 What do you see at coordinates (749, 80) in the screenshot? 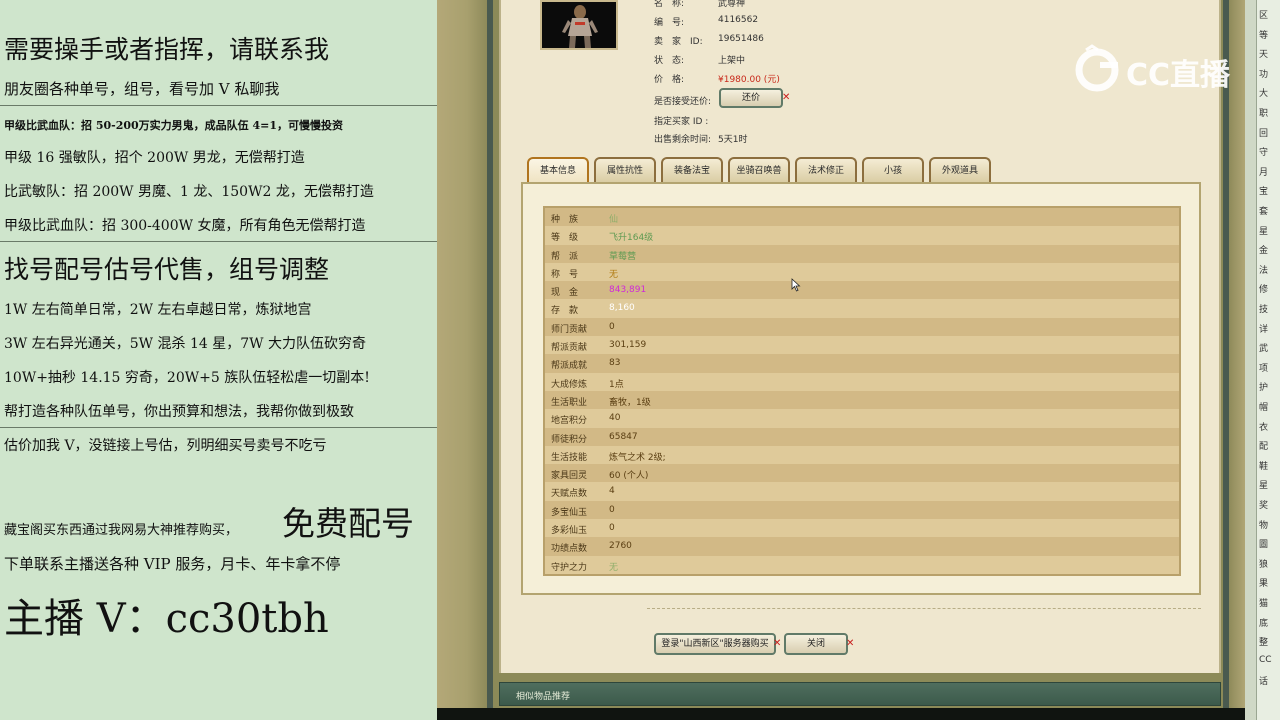
I see `price-value: ¥1980.00 (元)` at bounding box center [749, 80].